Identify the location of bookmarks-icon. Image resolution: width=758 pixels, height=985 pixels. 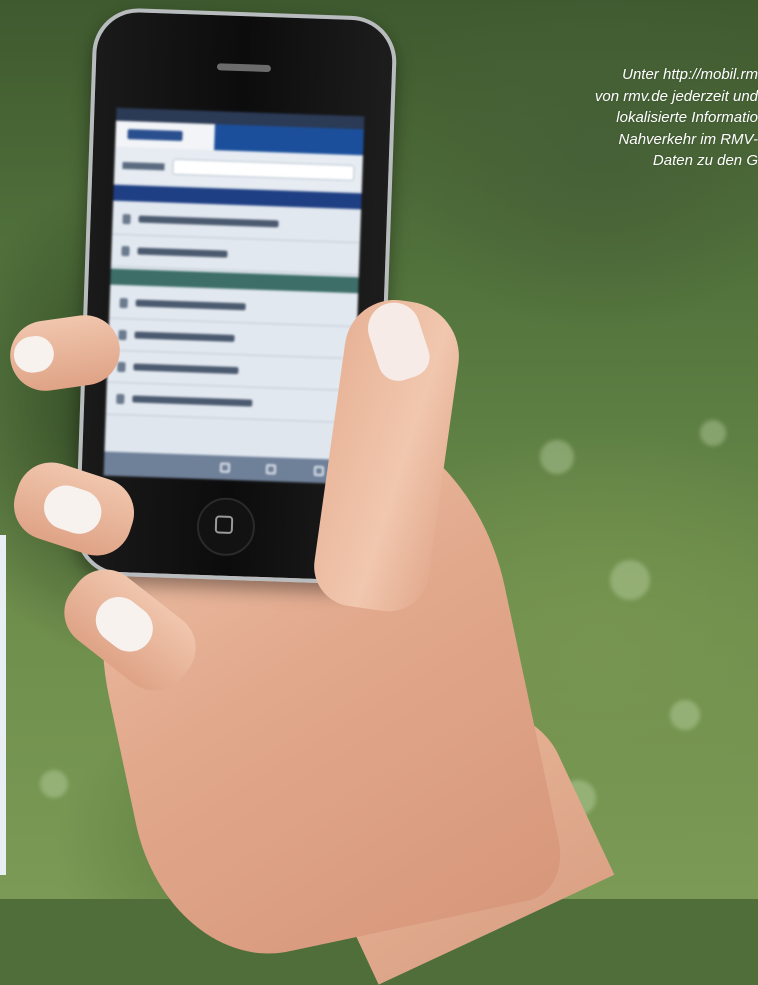
(271, 469).